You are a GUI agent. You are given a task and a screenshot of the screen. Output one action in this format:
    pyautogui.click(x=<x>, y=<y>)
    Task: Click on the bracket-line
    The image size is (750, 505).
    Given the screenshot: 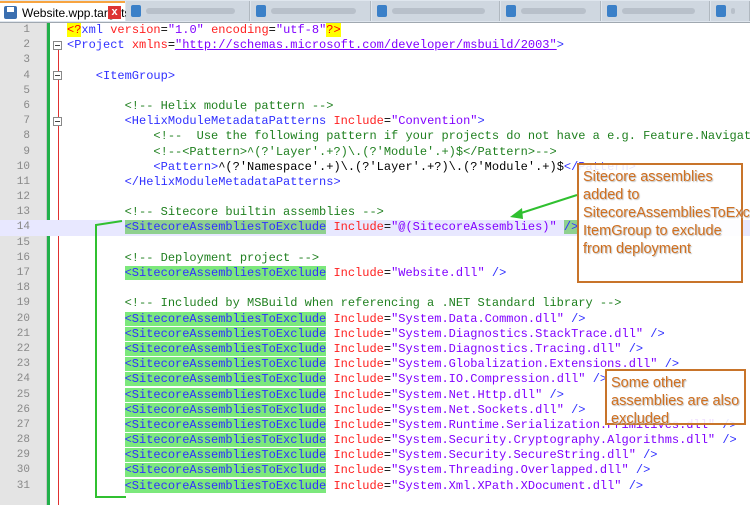 What is the action you would take?
    pyautogui.click(x=110, y=359)
    